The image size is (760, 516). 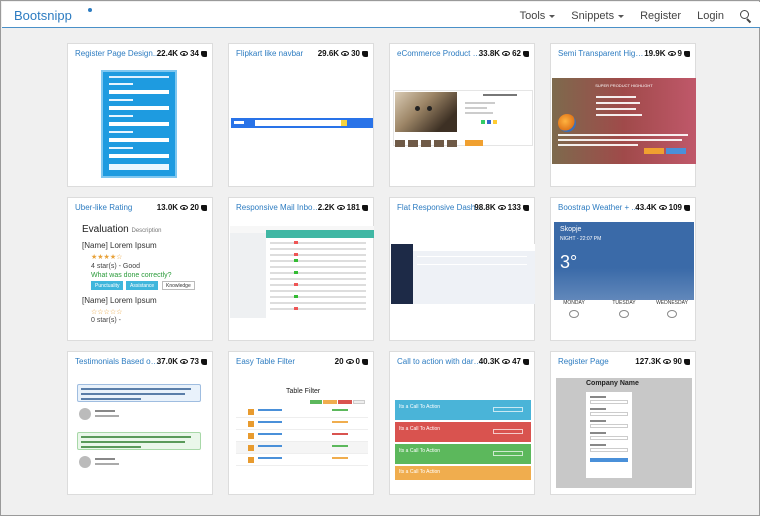 I want to click on card-title: Easy Table Filter, so click(x=279, y=361).